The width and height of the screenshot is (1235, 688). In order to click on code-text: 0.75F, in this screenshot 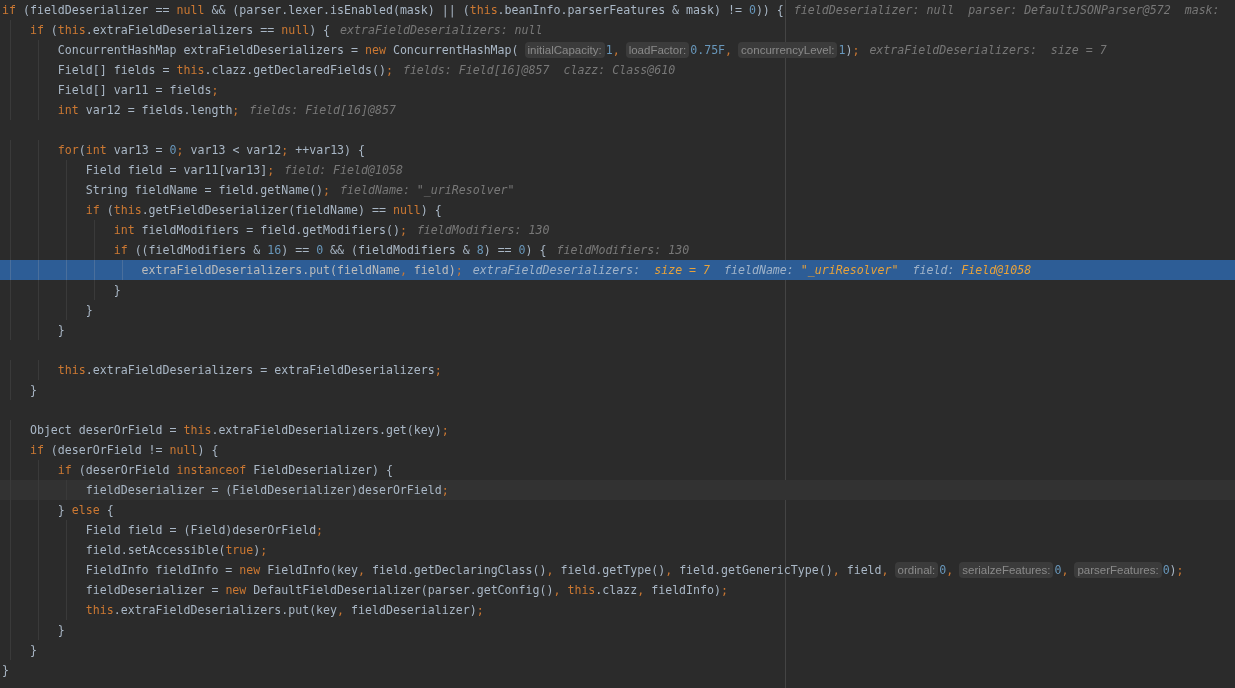, I will do `click(711, 50)`.